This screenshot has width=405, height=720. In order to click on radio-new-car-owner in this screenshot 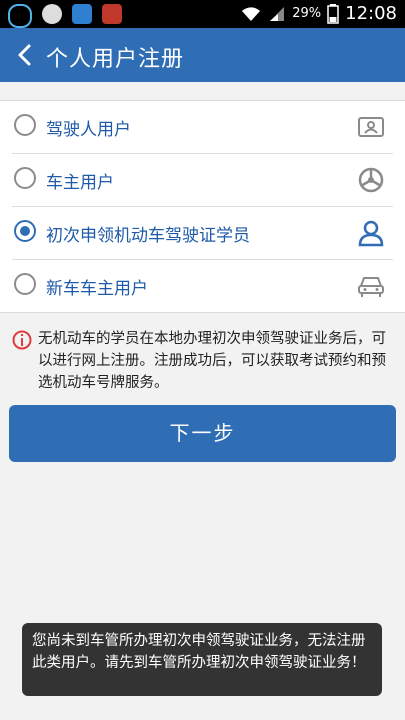, I will do `click(25, 284)`.